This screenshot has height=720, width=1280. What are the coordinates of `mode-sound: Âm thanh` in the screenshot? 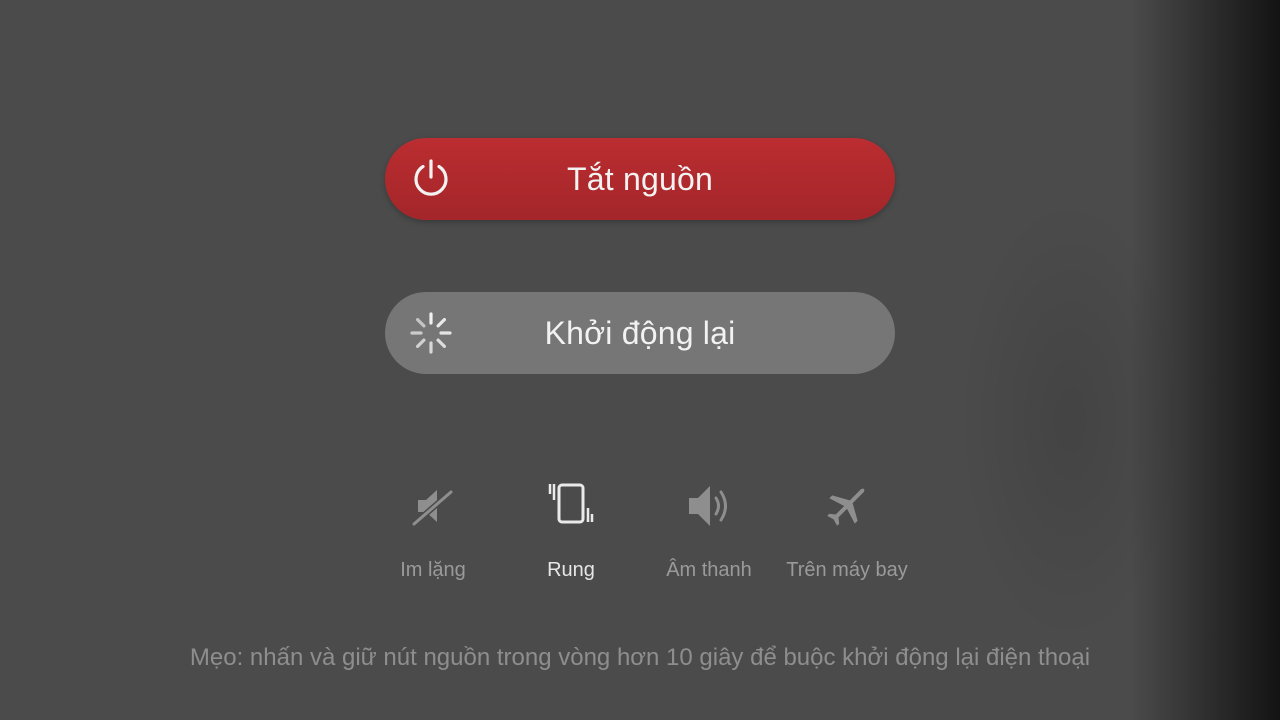 It's located at (709, 533).